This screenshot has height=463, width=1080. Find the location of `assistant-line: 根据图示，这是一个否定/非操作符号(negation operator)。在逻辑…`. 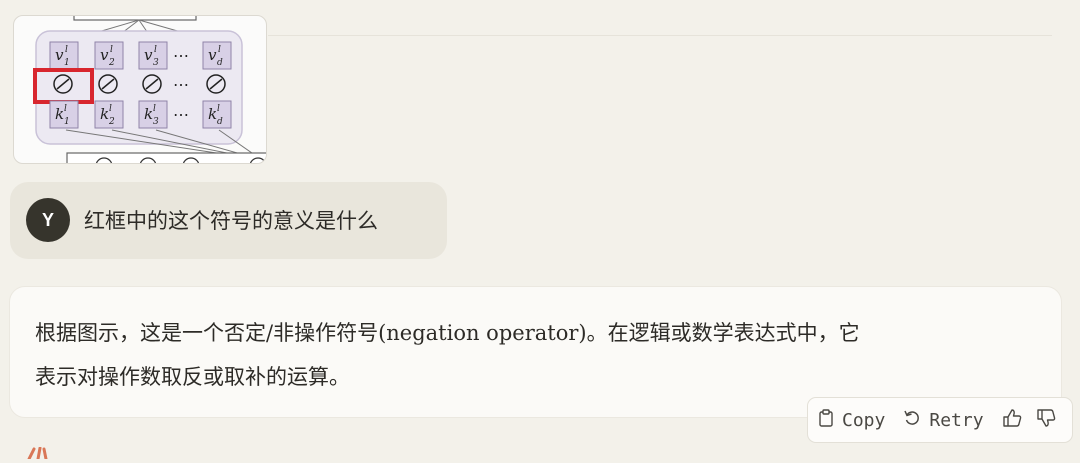

assistant-line: 根据图示，这是一个否定/非操作符号(negation operator)。在逻辑… is located at coordinates (447, 333).